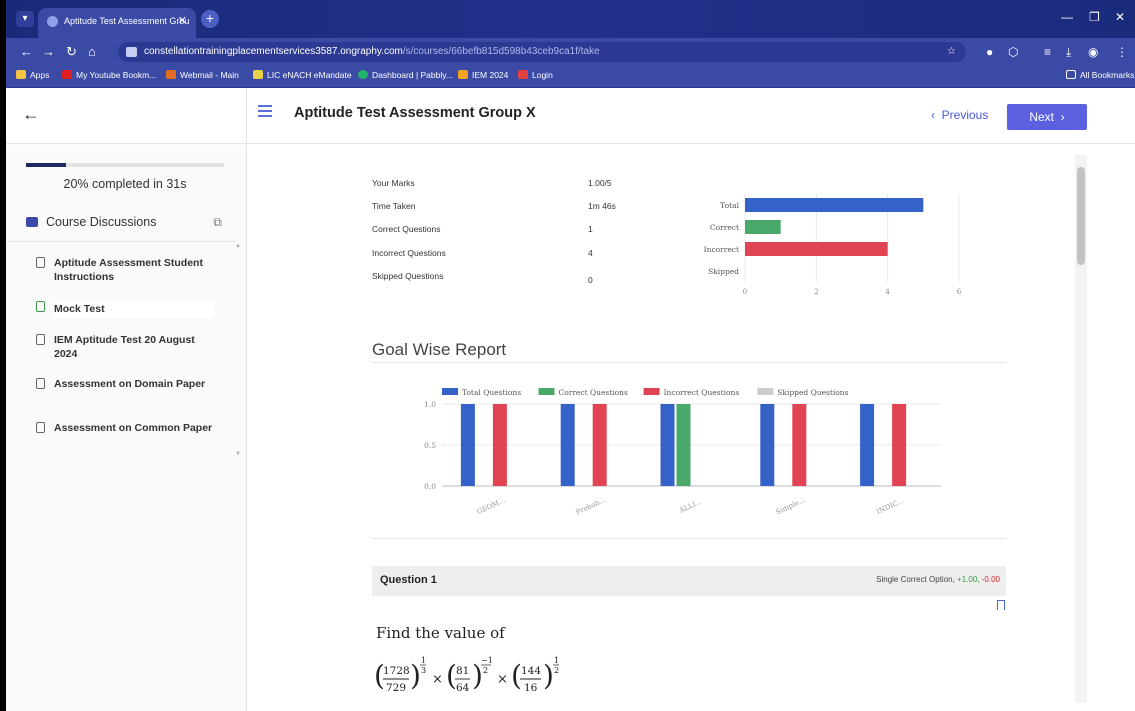  I want to click on scroll-down-icon: ▼, so click(238, 454).